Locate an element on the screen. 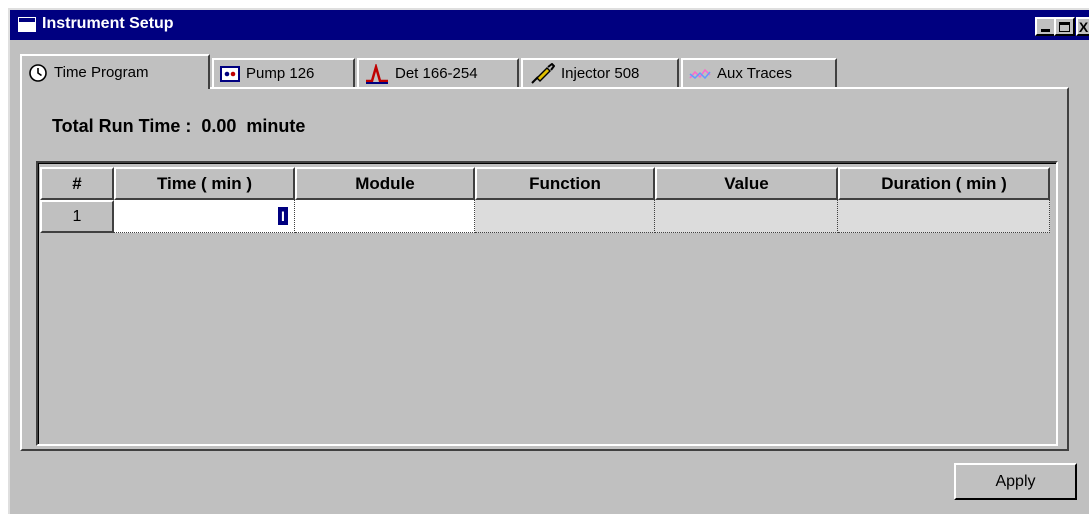 Image resolution: width=1089 pixels, height=514 pixels. maximize-icon is located at coordinates (1064, 26).